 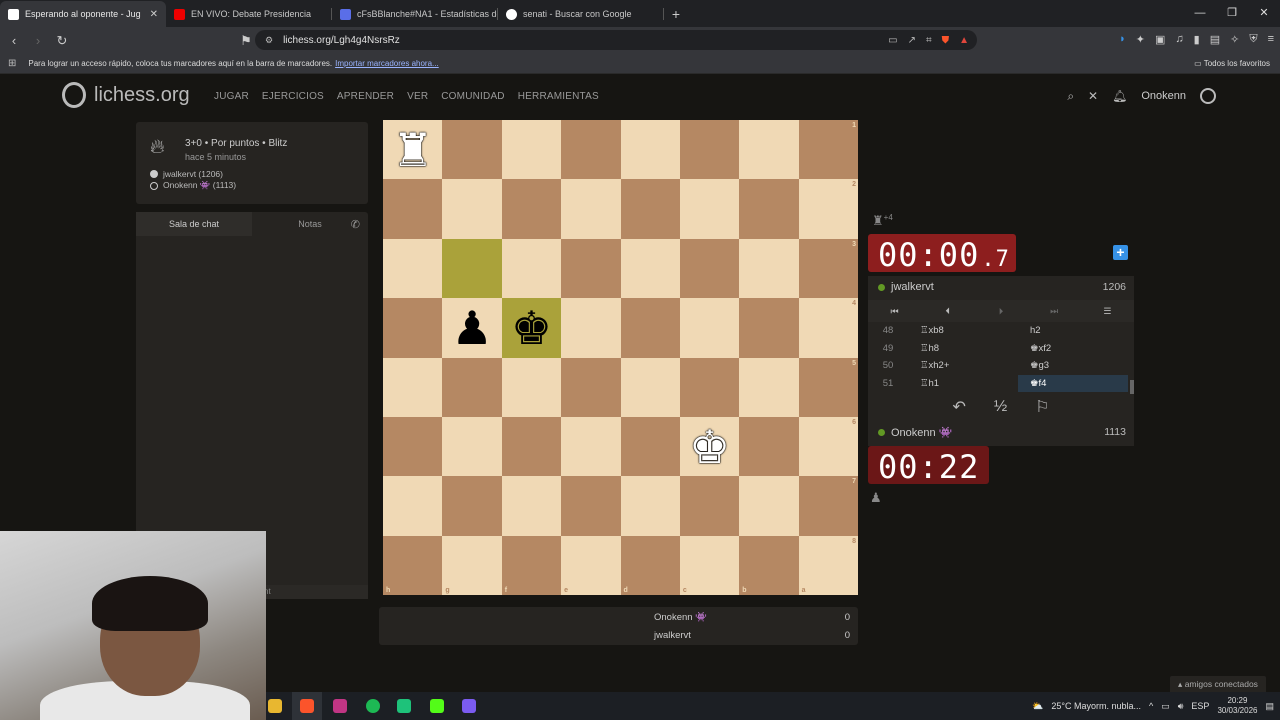 What do you see at coordinates (417, 96) in the screenshot?
I see `menu-watch: VER` at bounding box center [417, 96].